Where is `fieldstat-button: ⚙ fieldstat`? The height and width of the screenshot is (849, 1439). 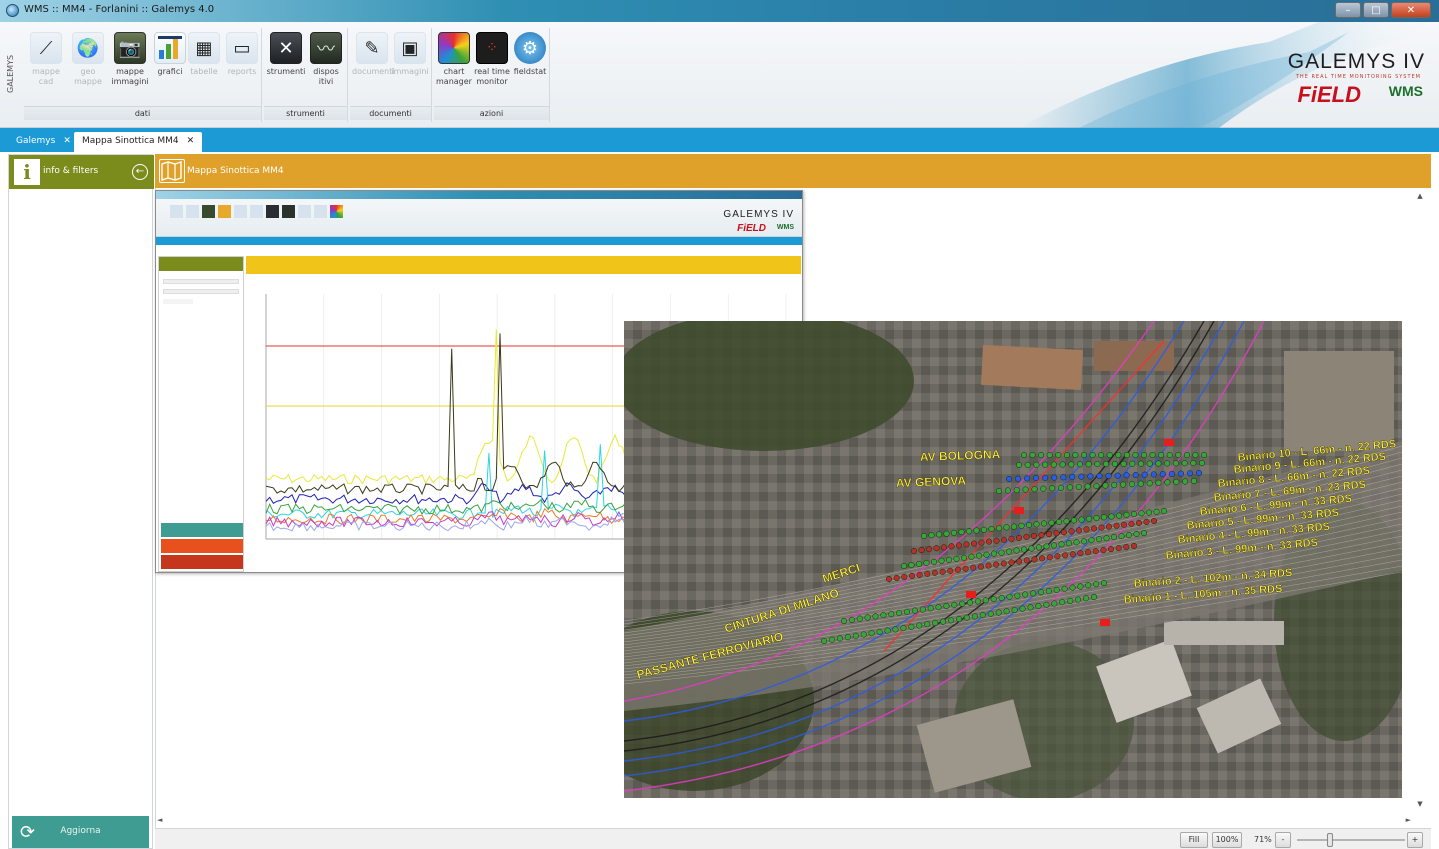
fieldstat-button: ⚙ fieldstat is located at coordinates (530, 54).